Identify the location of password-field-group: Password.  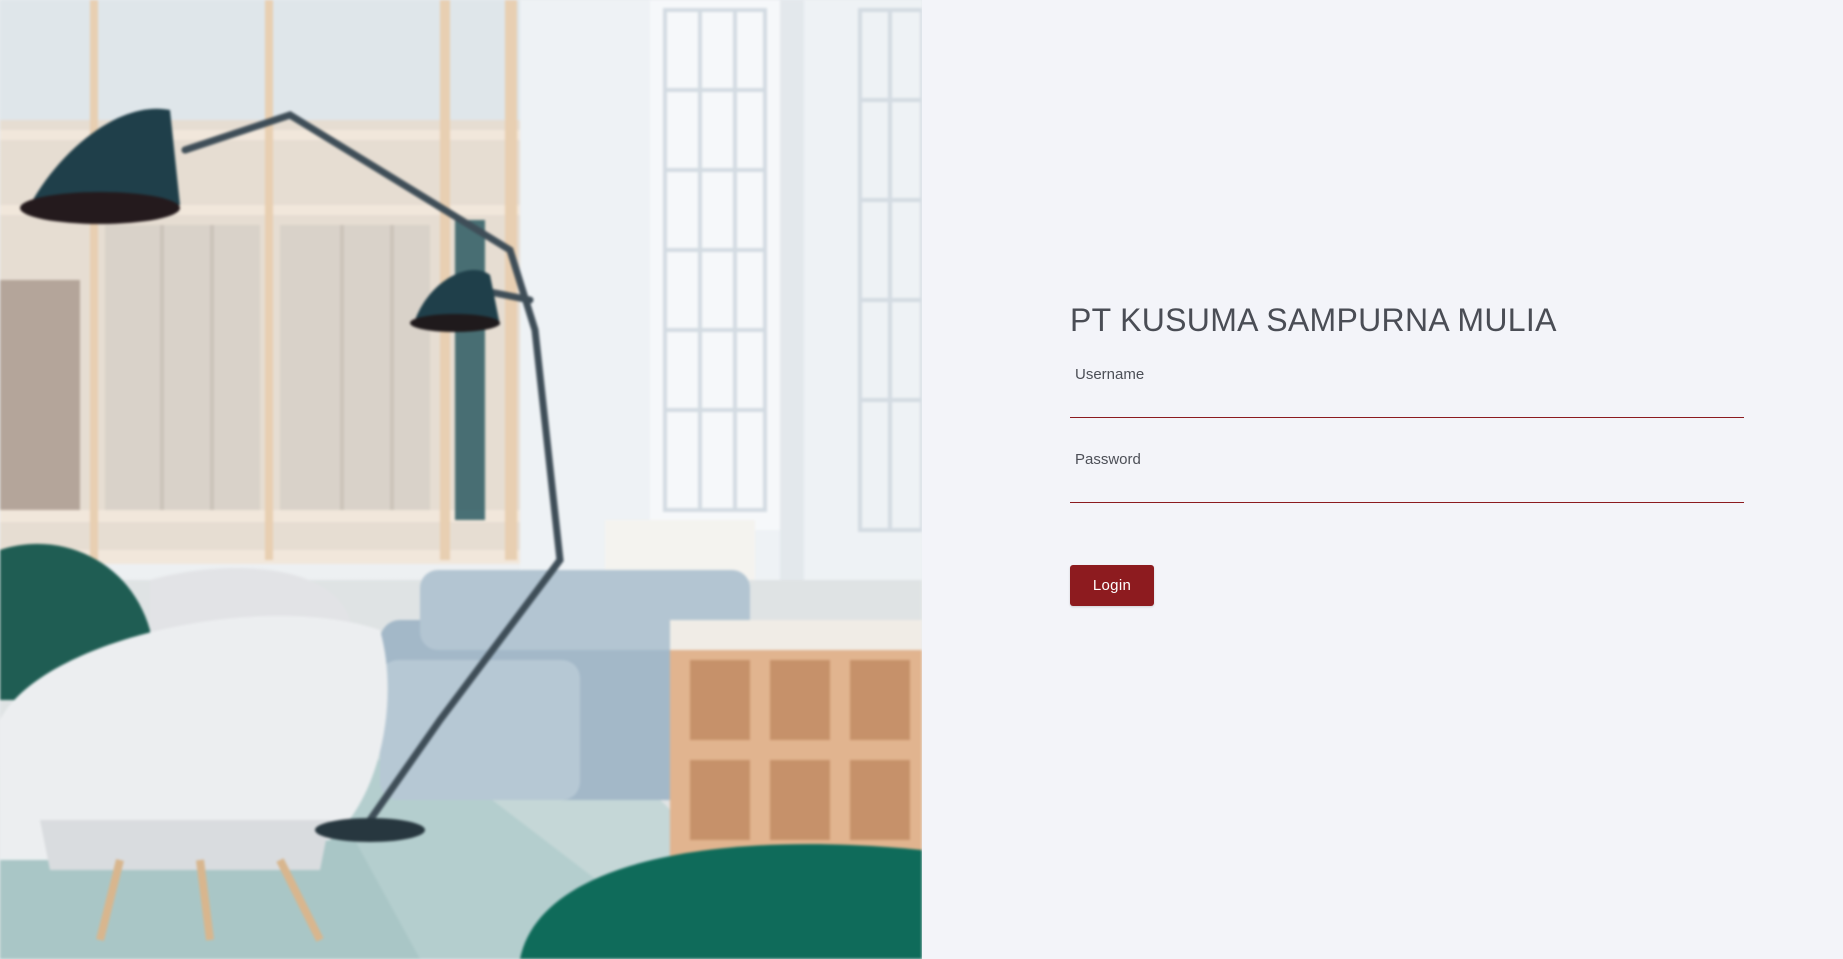
(1407, 477).